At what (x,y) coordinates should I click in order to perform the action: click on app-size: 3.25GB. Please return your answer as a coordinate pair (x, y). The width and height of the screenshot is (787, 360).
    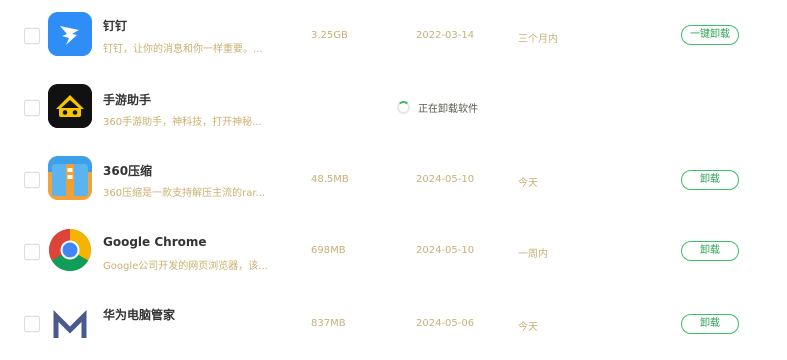
    Looking at the image, I should click on (329, 35).